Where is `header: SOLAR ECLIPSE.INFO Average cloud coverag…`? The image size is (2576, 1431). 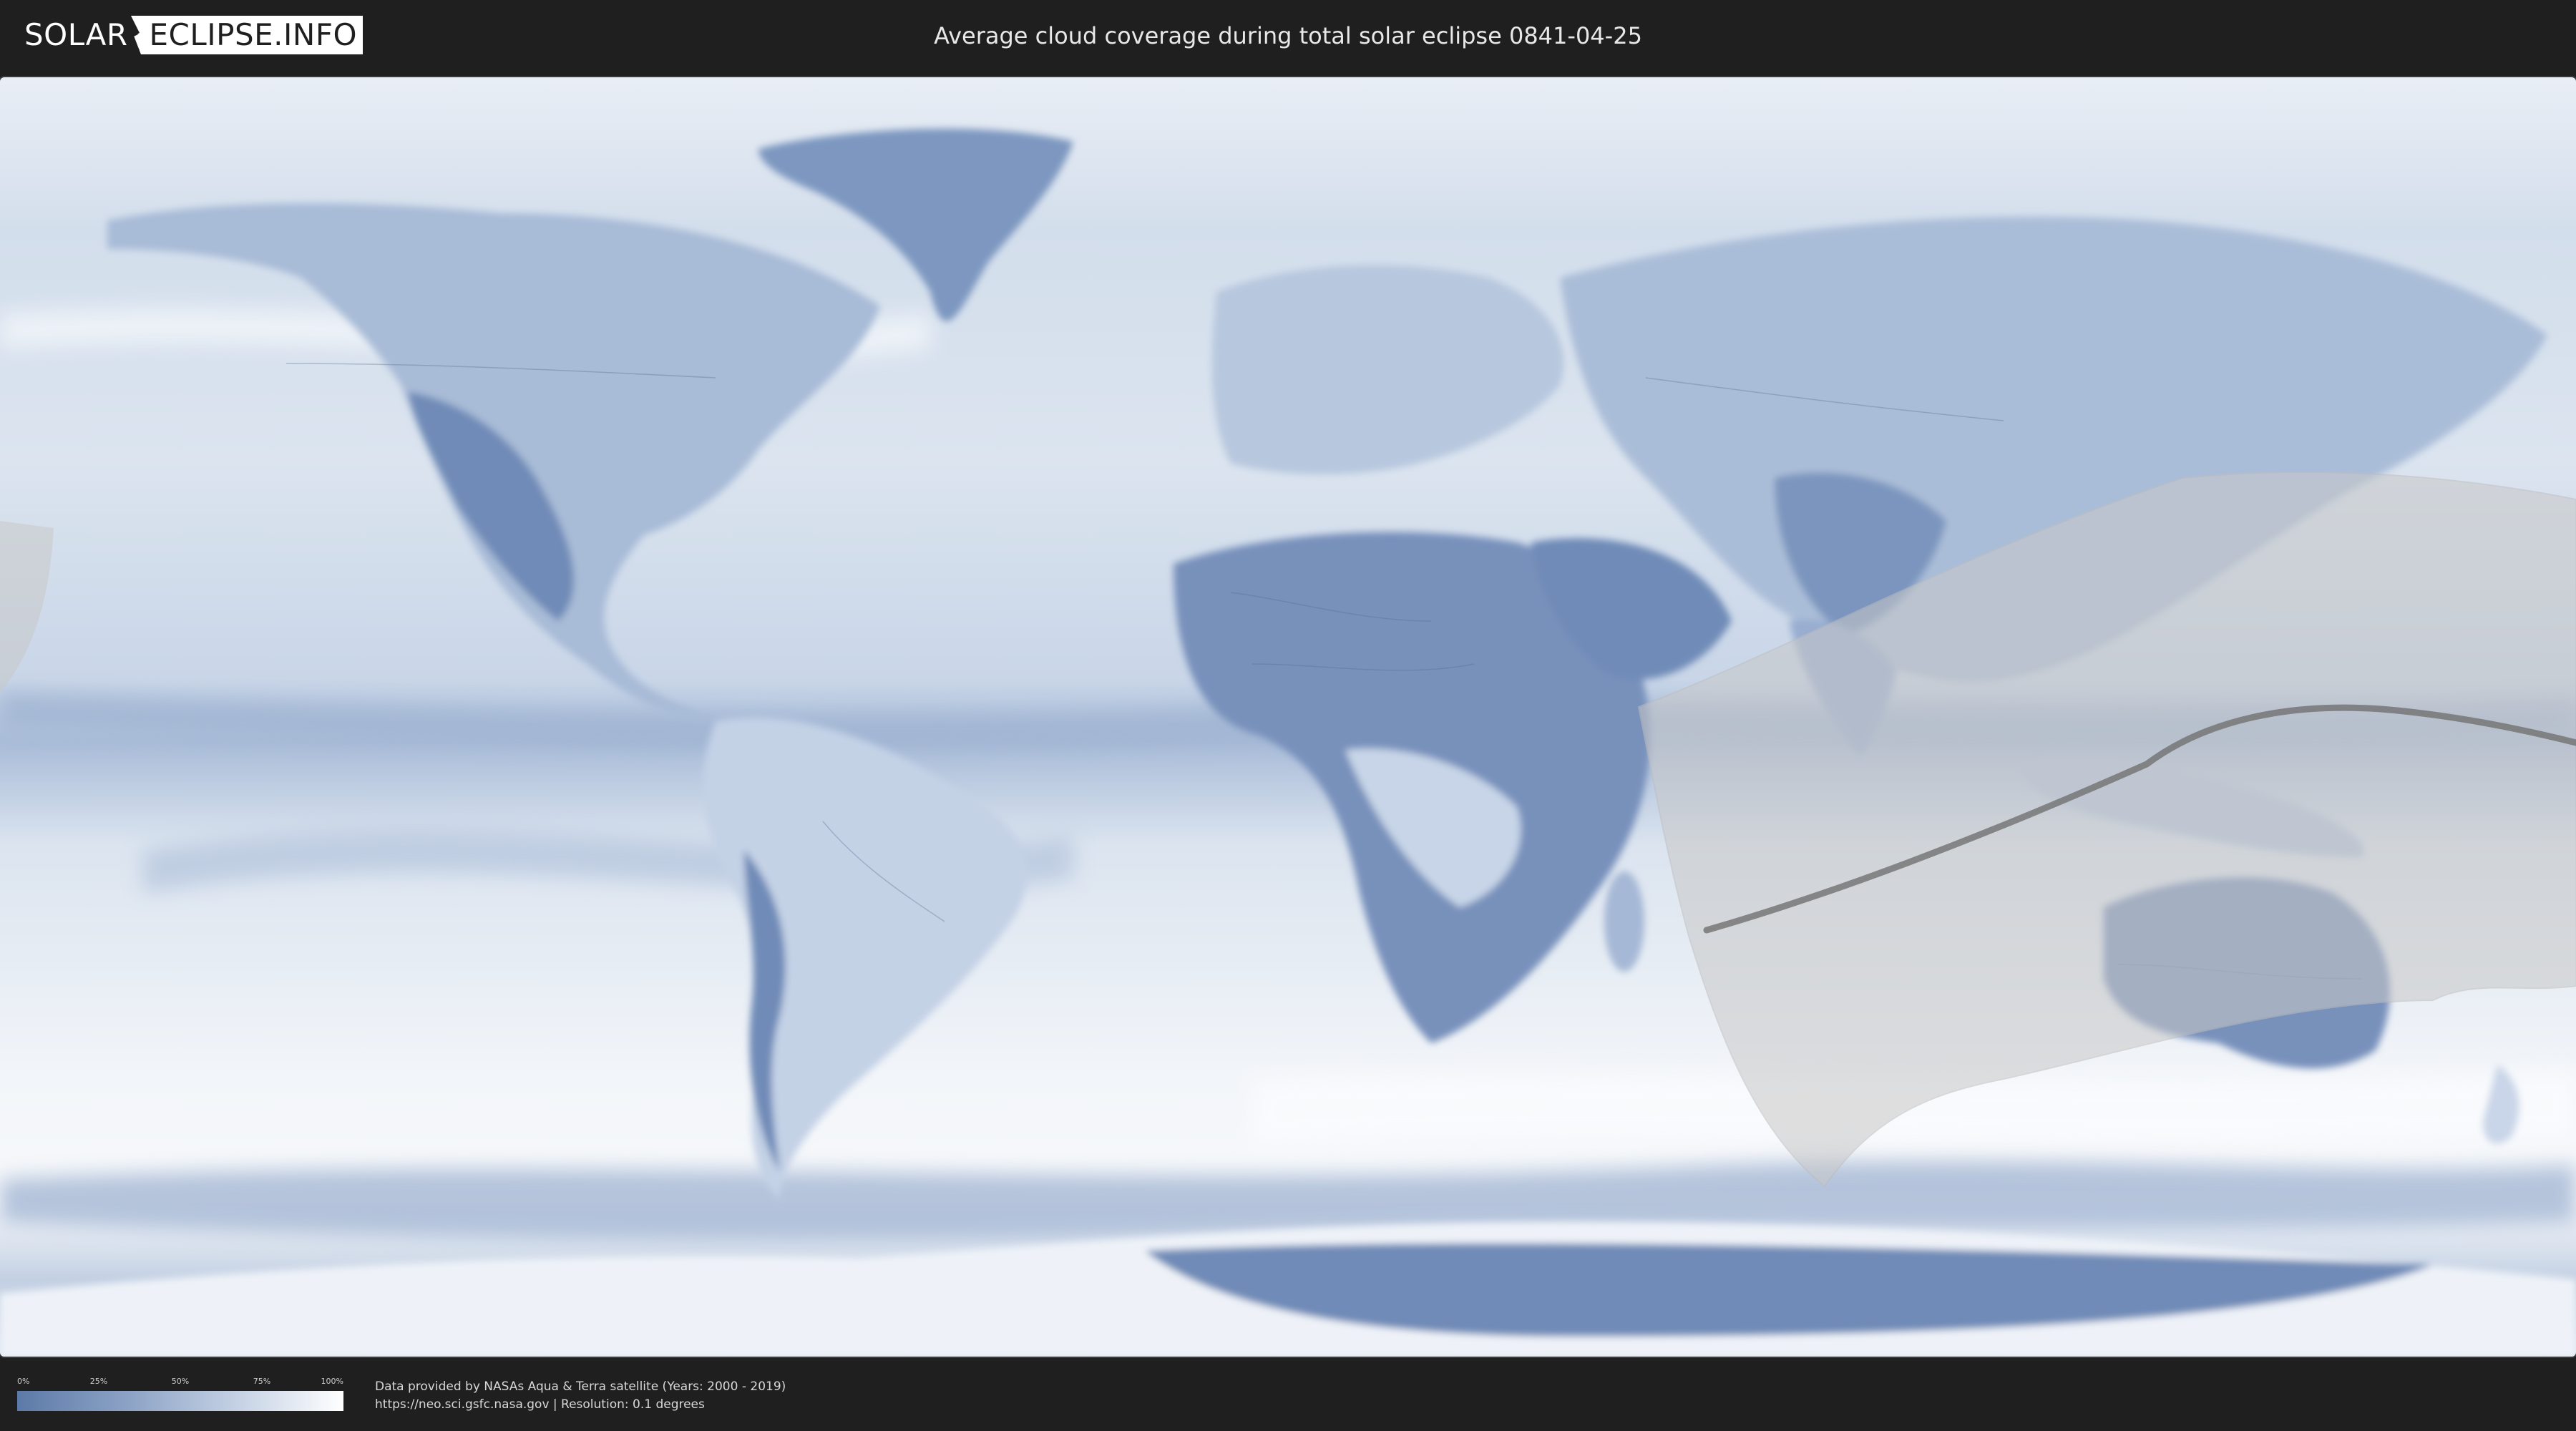
header: SOLAR ECLIPSE.INFO Average cloud coverag… is located at coordinates (1288, 36).